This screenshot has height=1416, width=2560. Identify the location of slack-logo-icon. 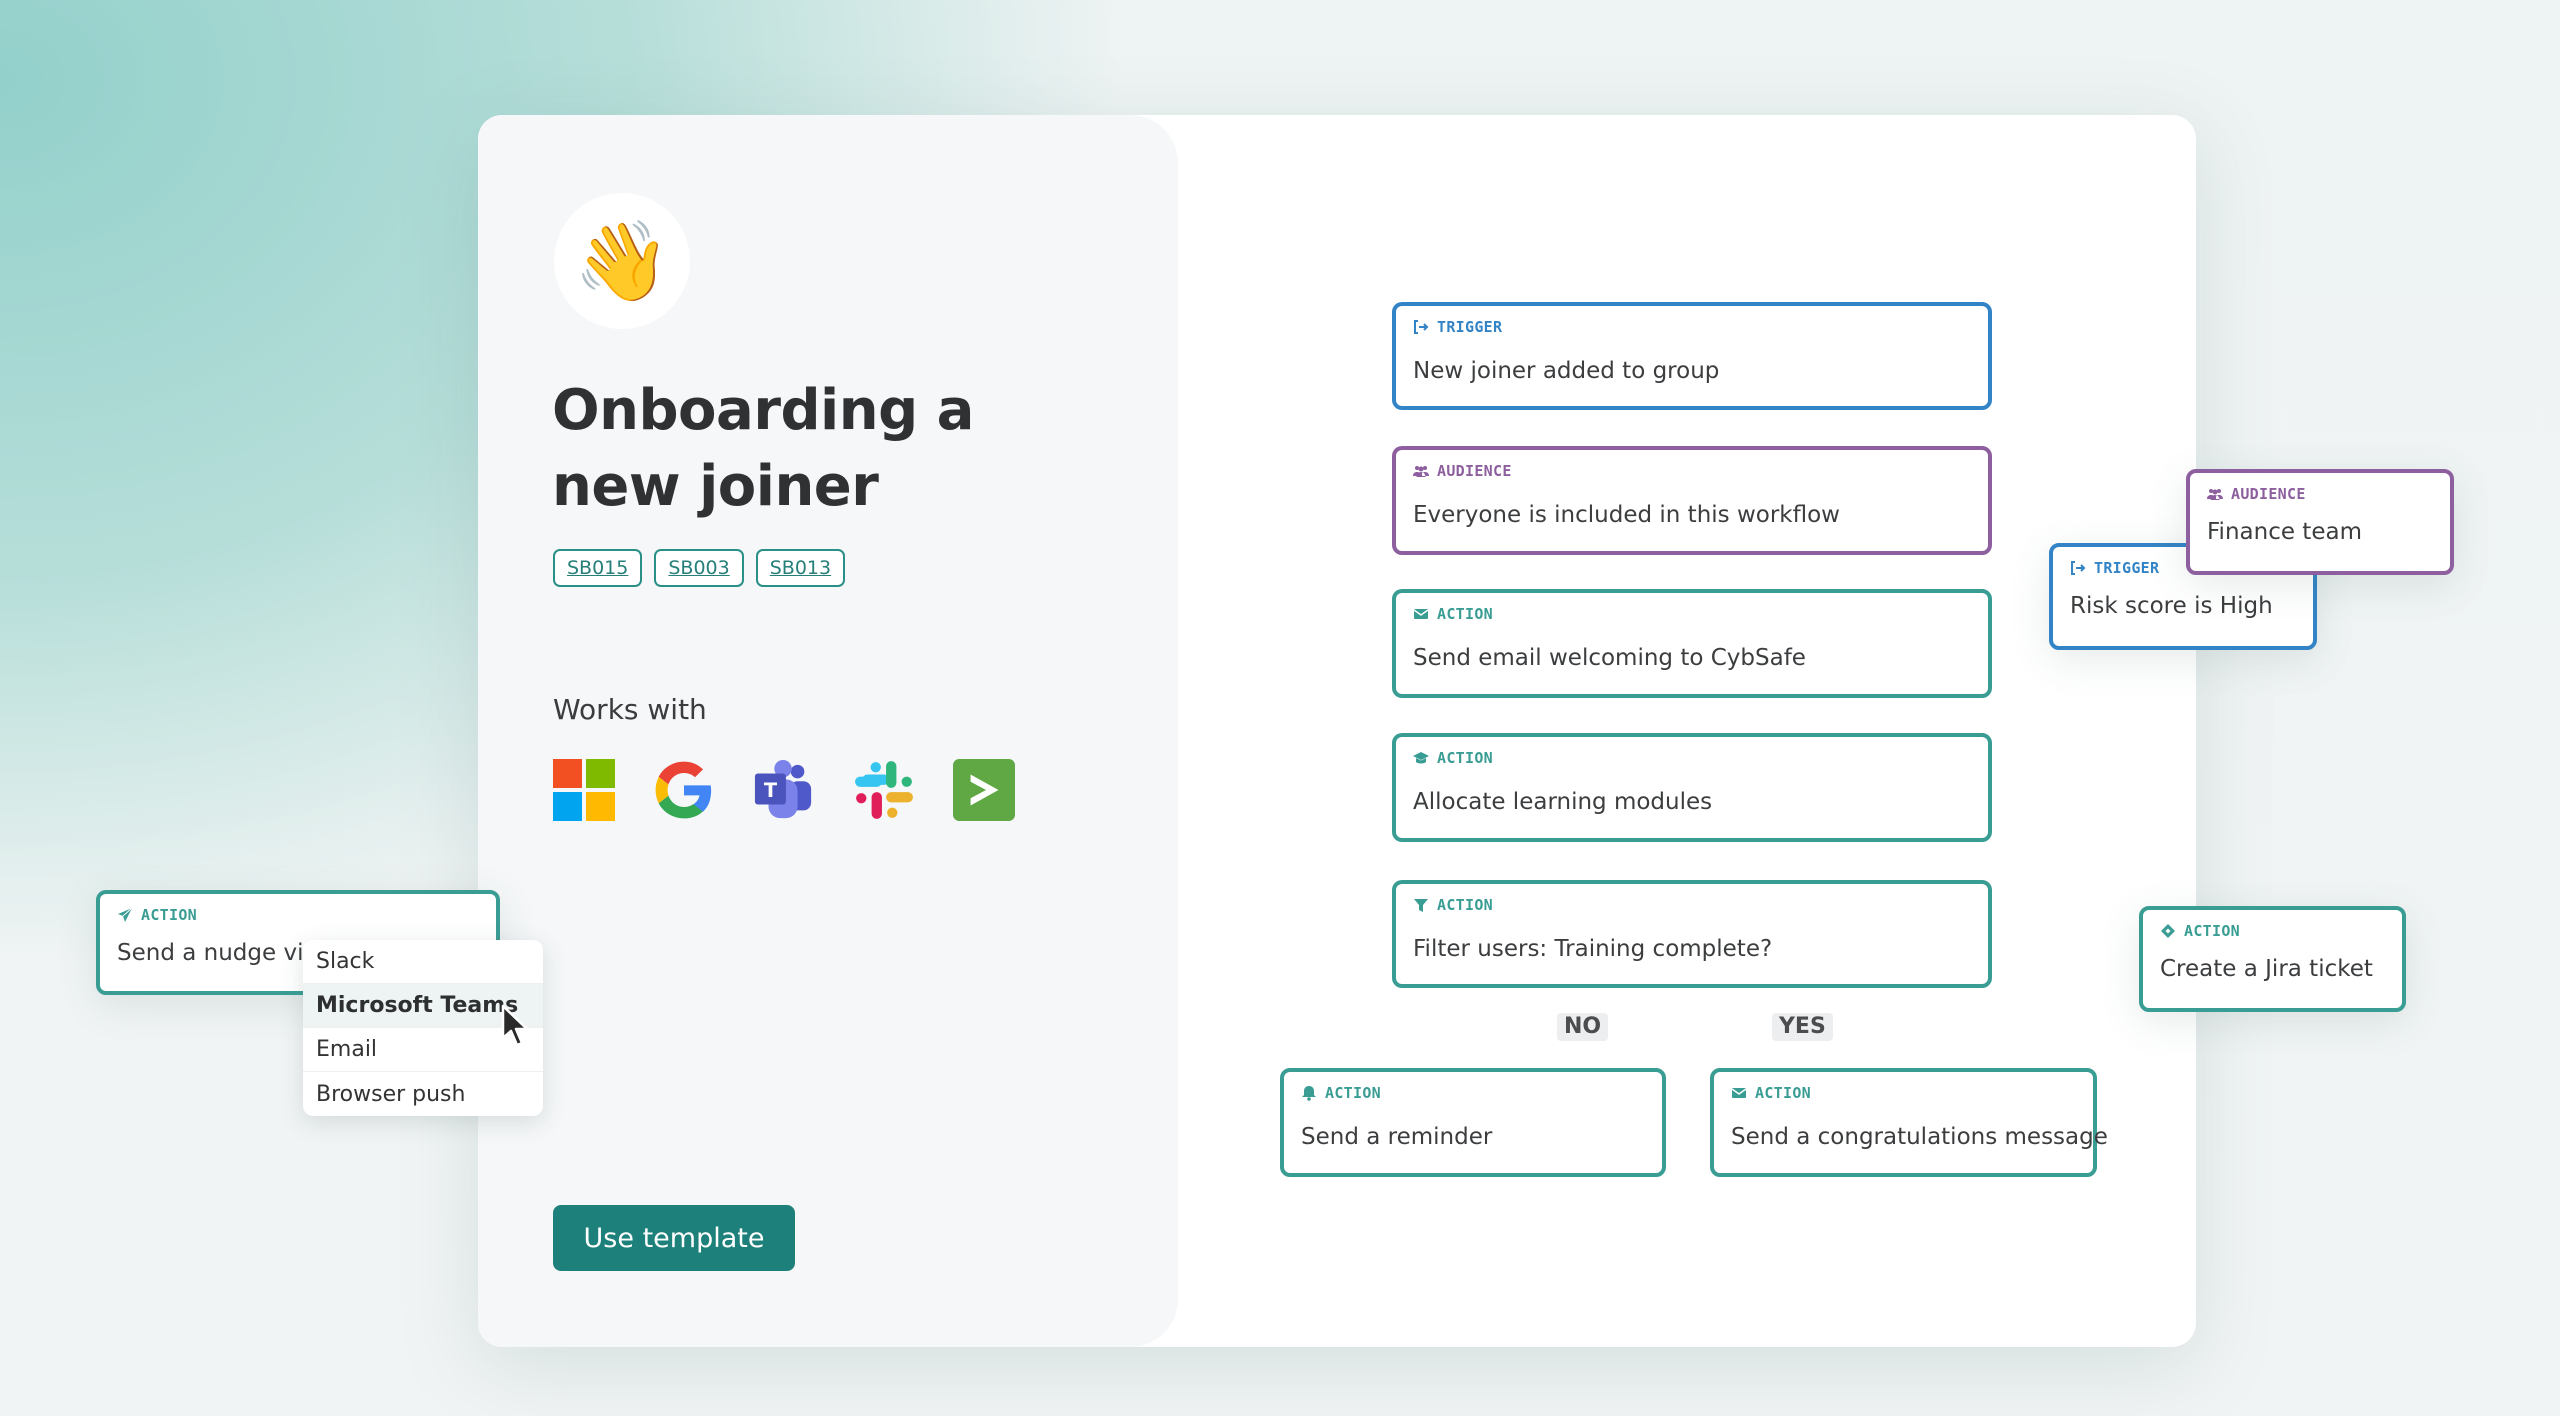
(884, 790).